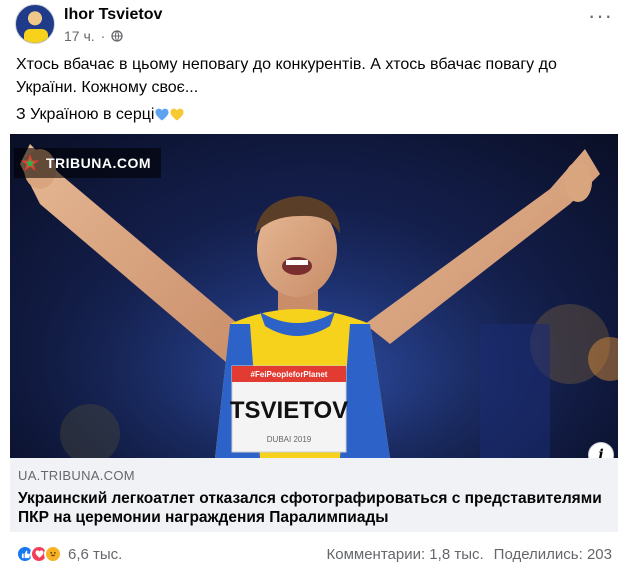 The height and width of the screenshot is (567, 620). I want to click on bib-event: DUBAI 2019, so click(289, 439).